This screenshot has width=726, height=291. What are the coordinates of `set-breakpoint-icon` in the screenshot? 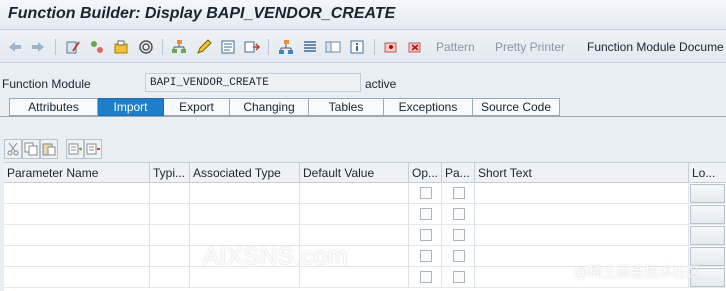 It's located at (391, 47).